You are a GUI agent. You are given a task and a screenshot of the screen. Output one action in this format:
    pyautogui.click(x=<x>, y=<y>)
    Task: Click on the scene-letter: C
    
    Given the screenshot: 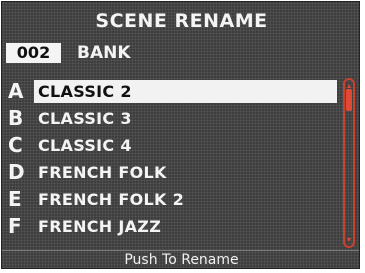 What is the action you would take?
    pyautogui.click(x=15, y=145)
    